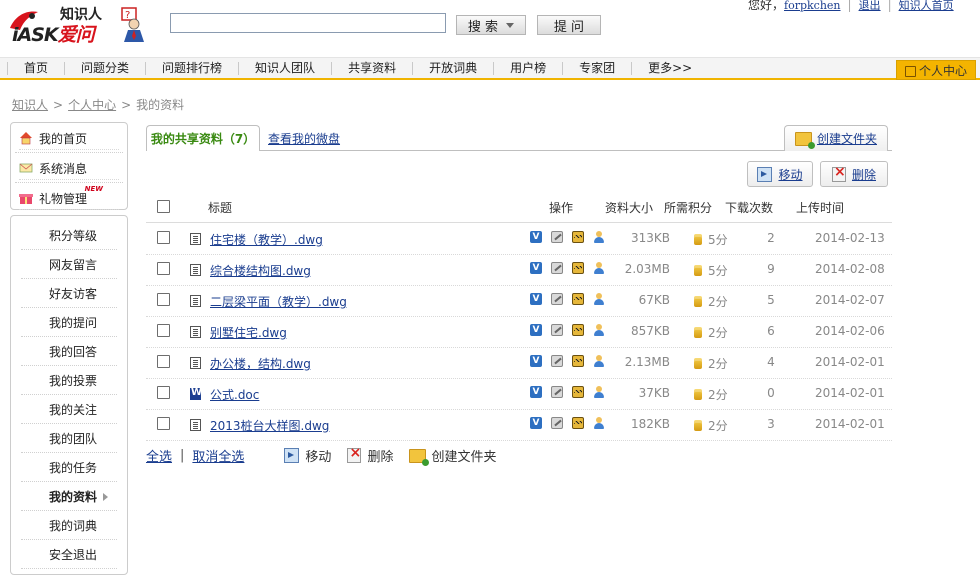 The image size is (980, 575). Describe the element at coordinates (69, 439) in the screenshot. I see `sidebar-item: 我的团队` at that location.